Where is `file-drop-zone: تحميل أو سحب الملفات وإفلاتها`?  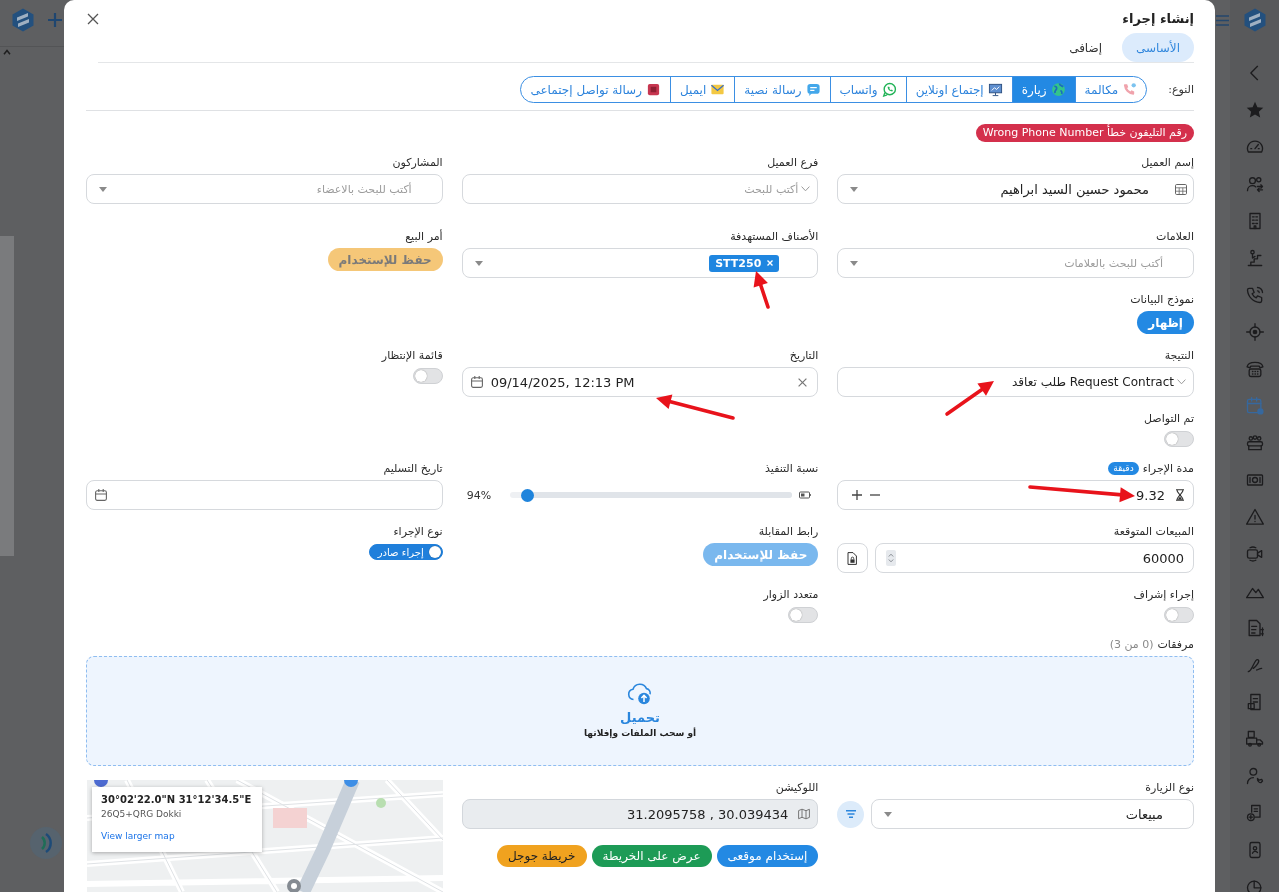 file-drop-zone: تحميل أو سحب الملفات وإفلاتها is located at coordinates (640, 711).